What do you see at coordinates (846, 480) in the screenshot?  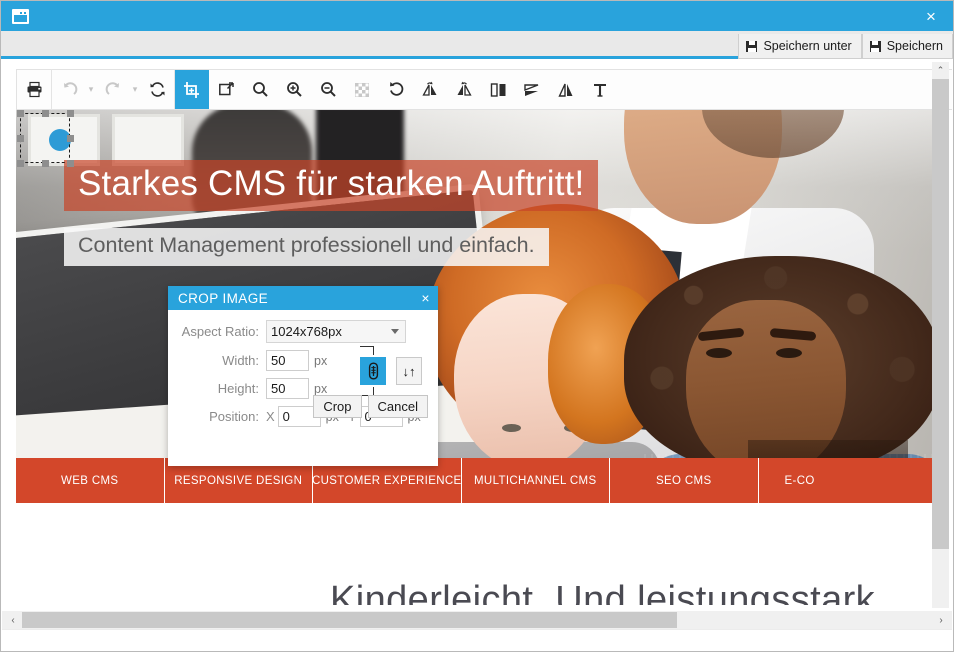 I see `nav-item-ecommerce: E-CO` at bounding box center [846, 480].